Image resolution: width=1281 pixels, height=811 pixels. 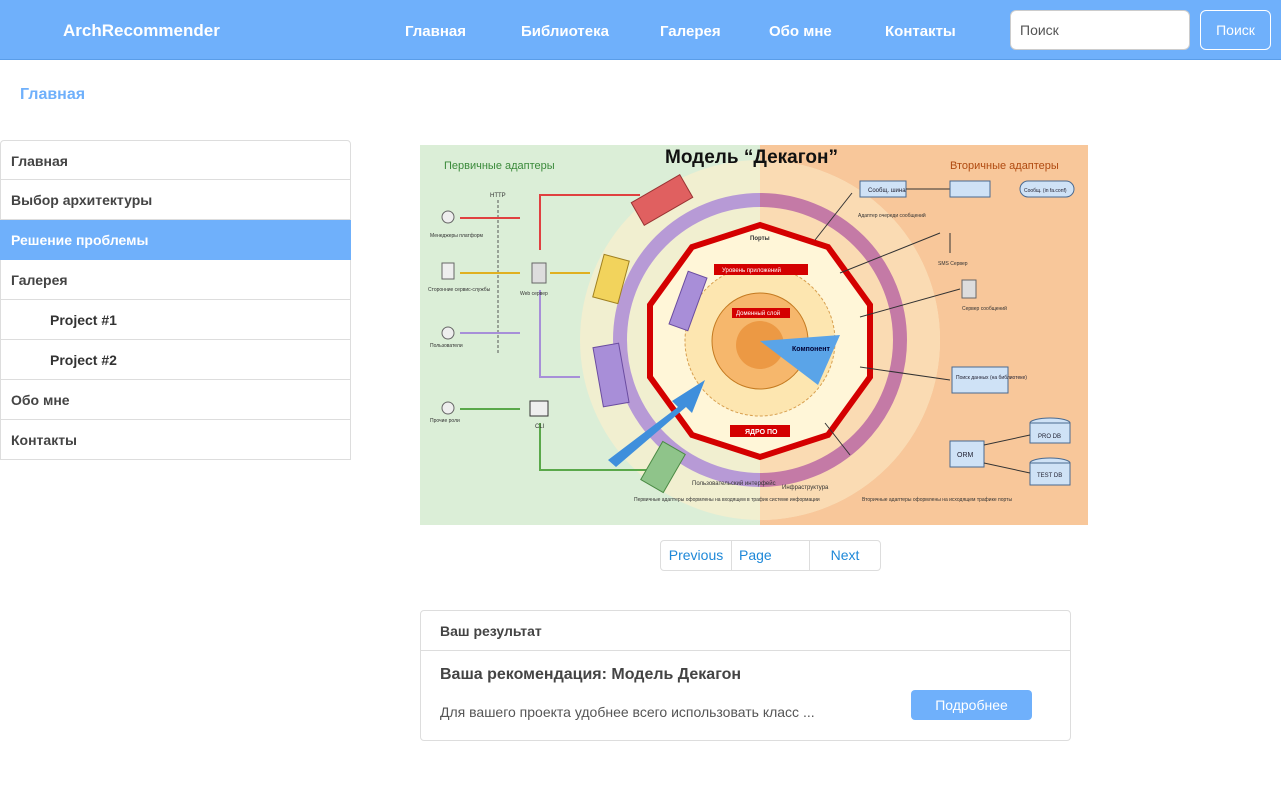 I want to click on sidebar-item-project-1: Project #1, so click(x=175, y=320).